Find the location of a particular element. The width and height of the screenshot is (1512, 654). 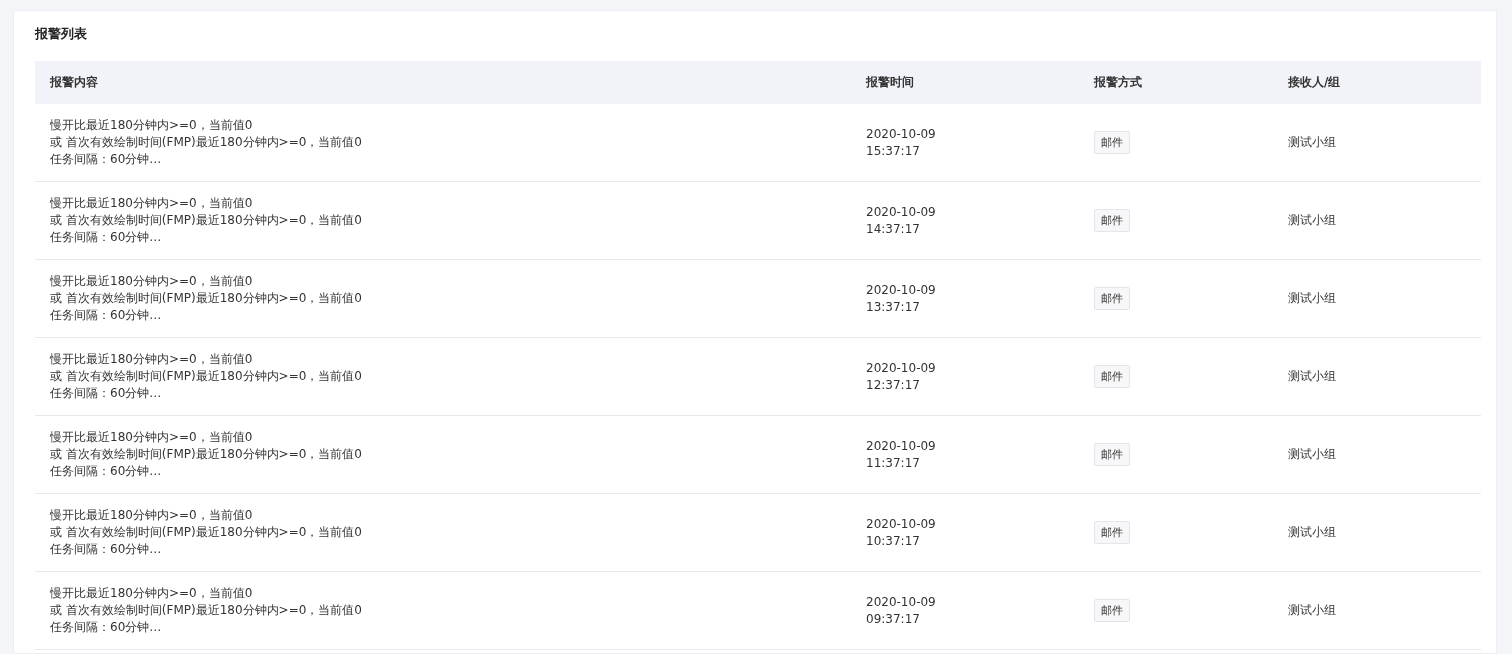

alert-time: 14:37:17 is located at coordinates (893, 229).